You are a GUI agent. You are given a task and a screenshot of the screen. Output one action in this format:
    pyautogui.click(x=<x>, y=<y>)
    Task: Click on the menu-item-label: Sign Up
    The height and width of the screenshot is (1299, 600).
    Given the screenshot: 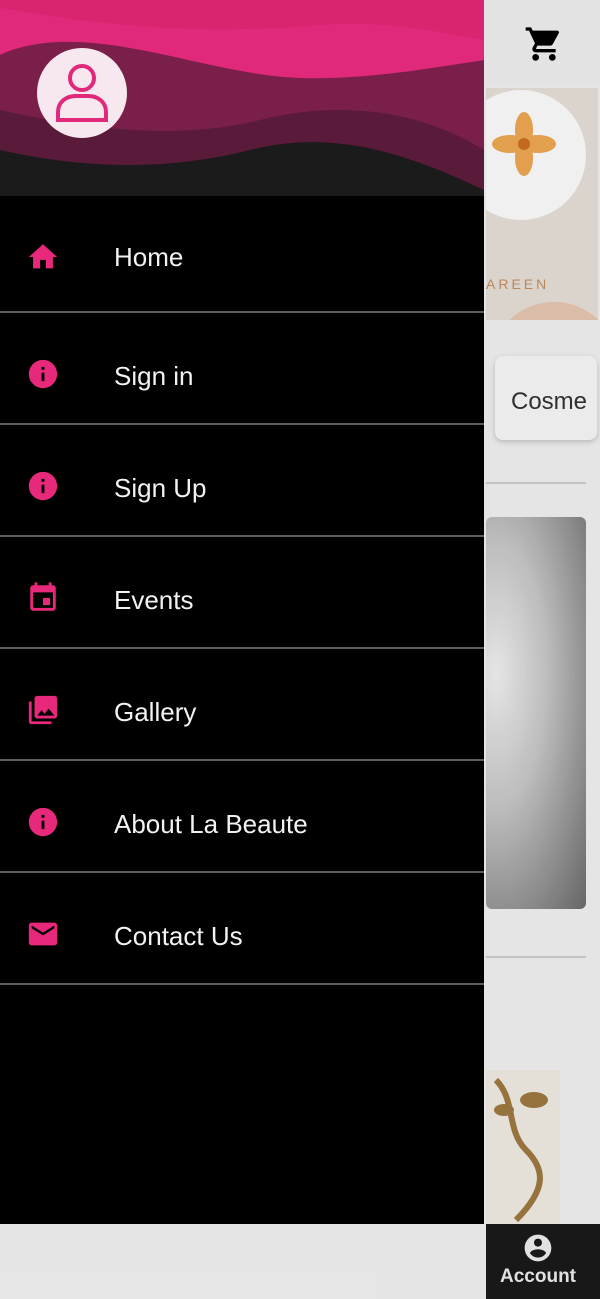 What is the action you would take?
    pyautogui.click(x=160, y=488)
    